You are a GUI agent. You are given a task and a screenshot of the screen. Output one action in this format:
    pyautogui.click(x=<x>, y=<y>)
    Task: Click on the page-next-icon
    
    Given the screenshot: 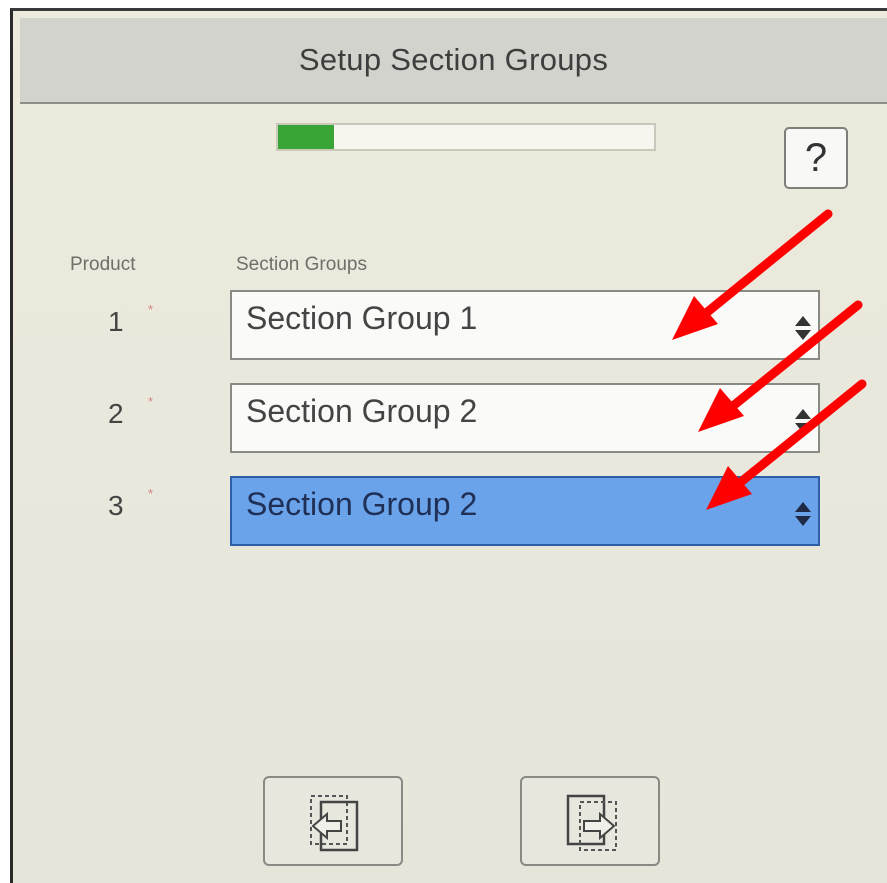 What is the action you would take?
    pyautogui.click(x=591, y=822)
    